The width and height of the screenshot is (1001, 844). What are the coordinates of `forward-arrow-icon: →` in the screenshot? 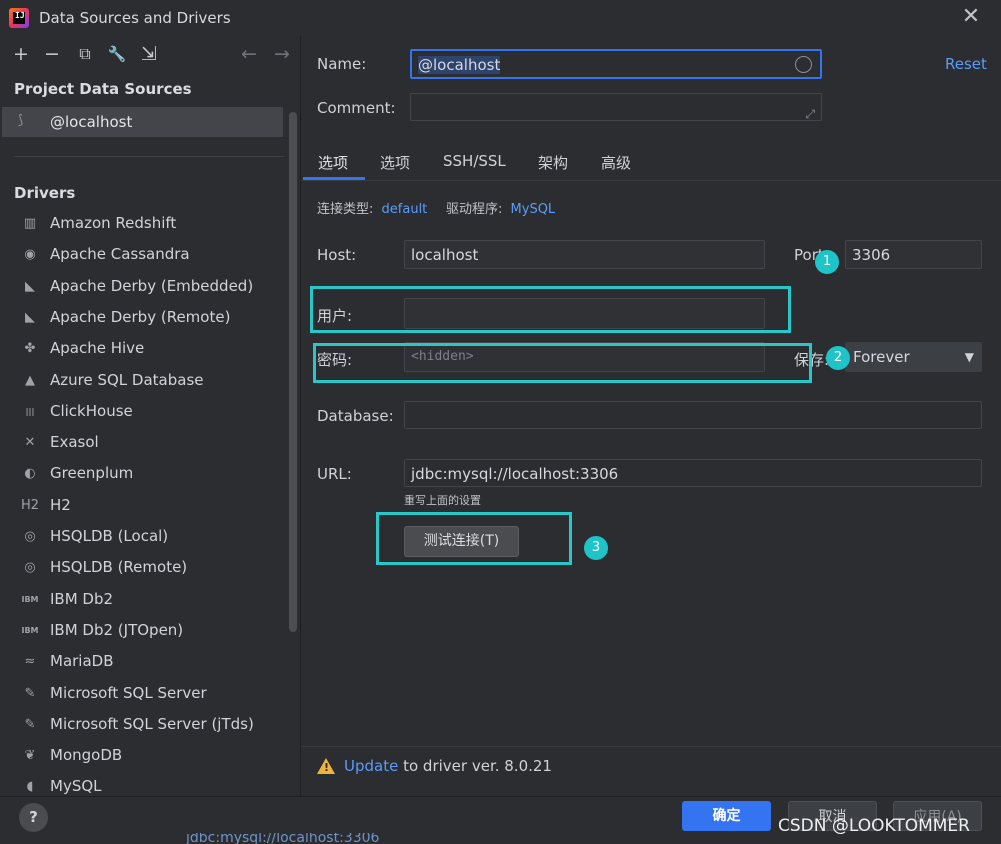 It's located at (282, 54).